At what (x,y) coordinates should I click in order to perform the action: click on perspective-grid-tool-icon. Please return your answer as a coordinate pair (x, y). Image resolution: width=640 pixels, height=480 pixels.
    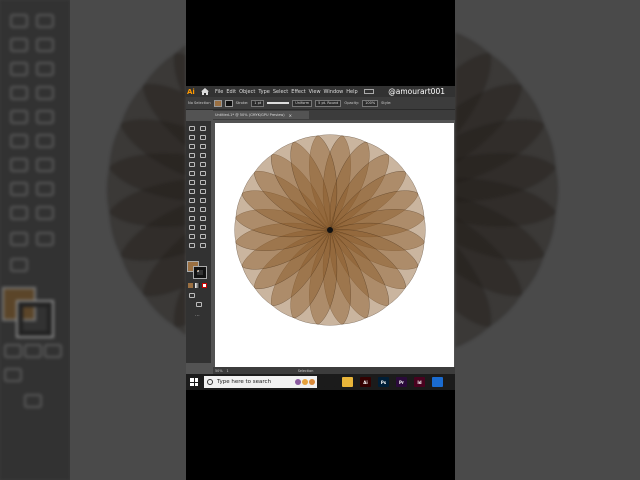
    Looking at the image, I should click on (203, 200).